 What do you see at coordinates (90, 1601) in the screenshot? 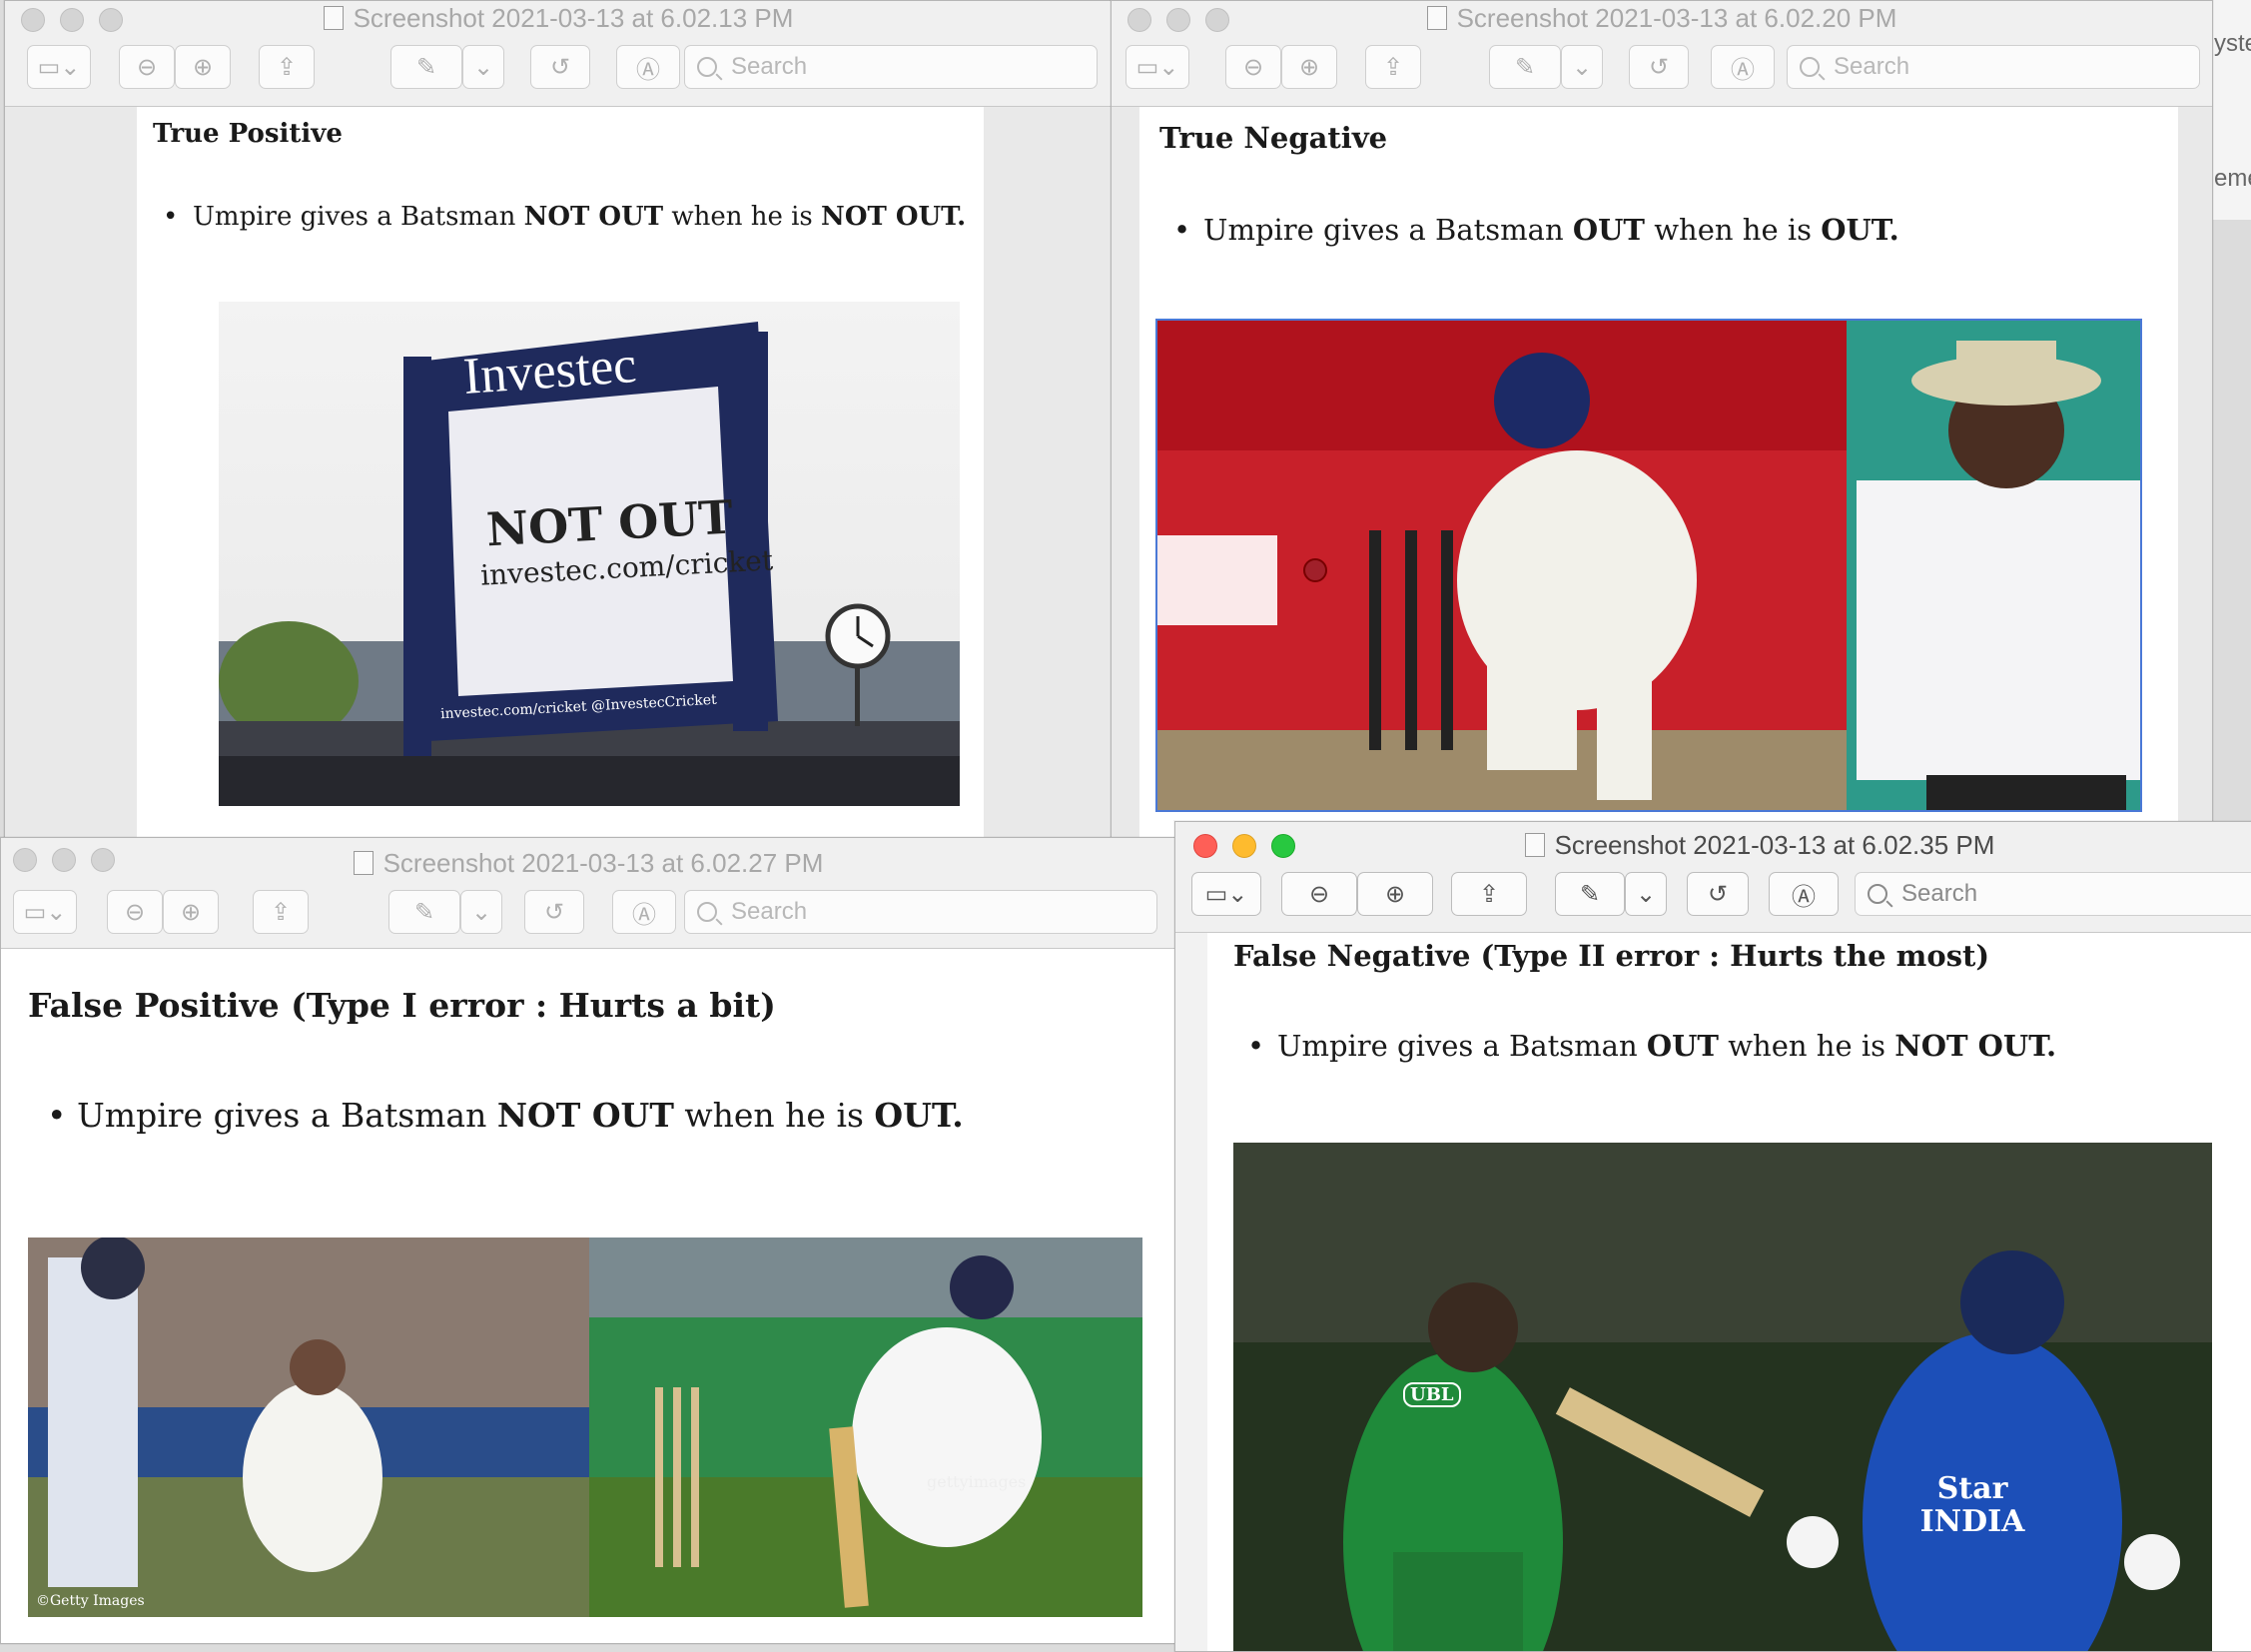
I see `getty-credit: ©Getty Images` at bounding box center [90, 1601].